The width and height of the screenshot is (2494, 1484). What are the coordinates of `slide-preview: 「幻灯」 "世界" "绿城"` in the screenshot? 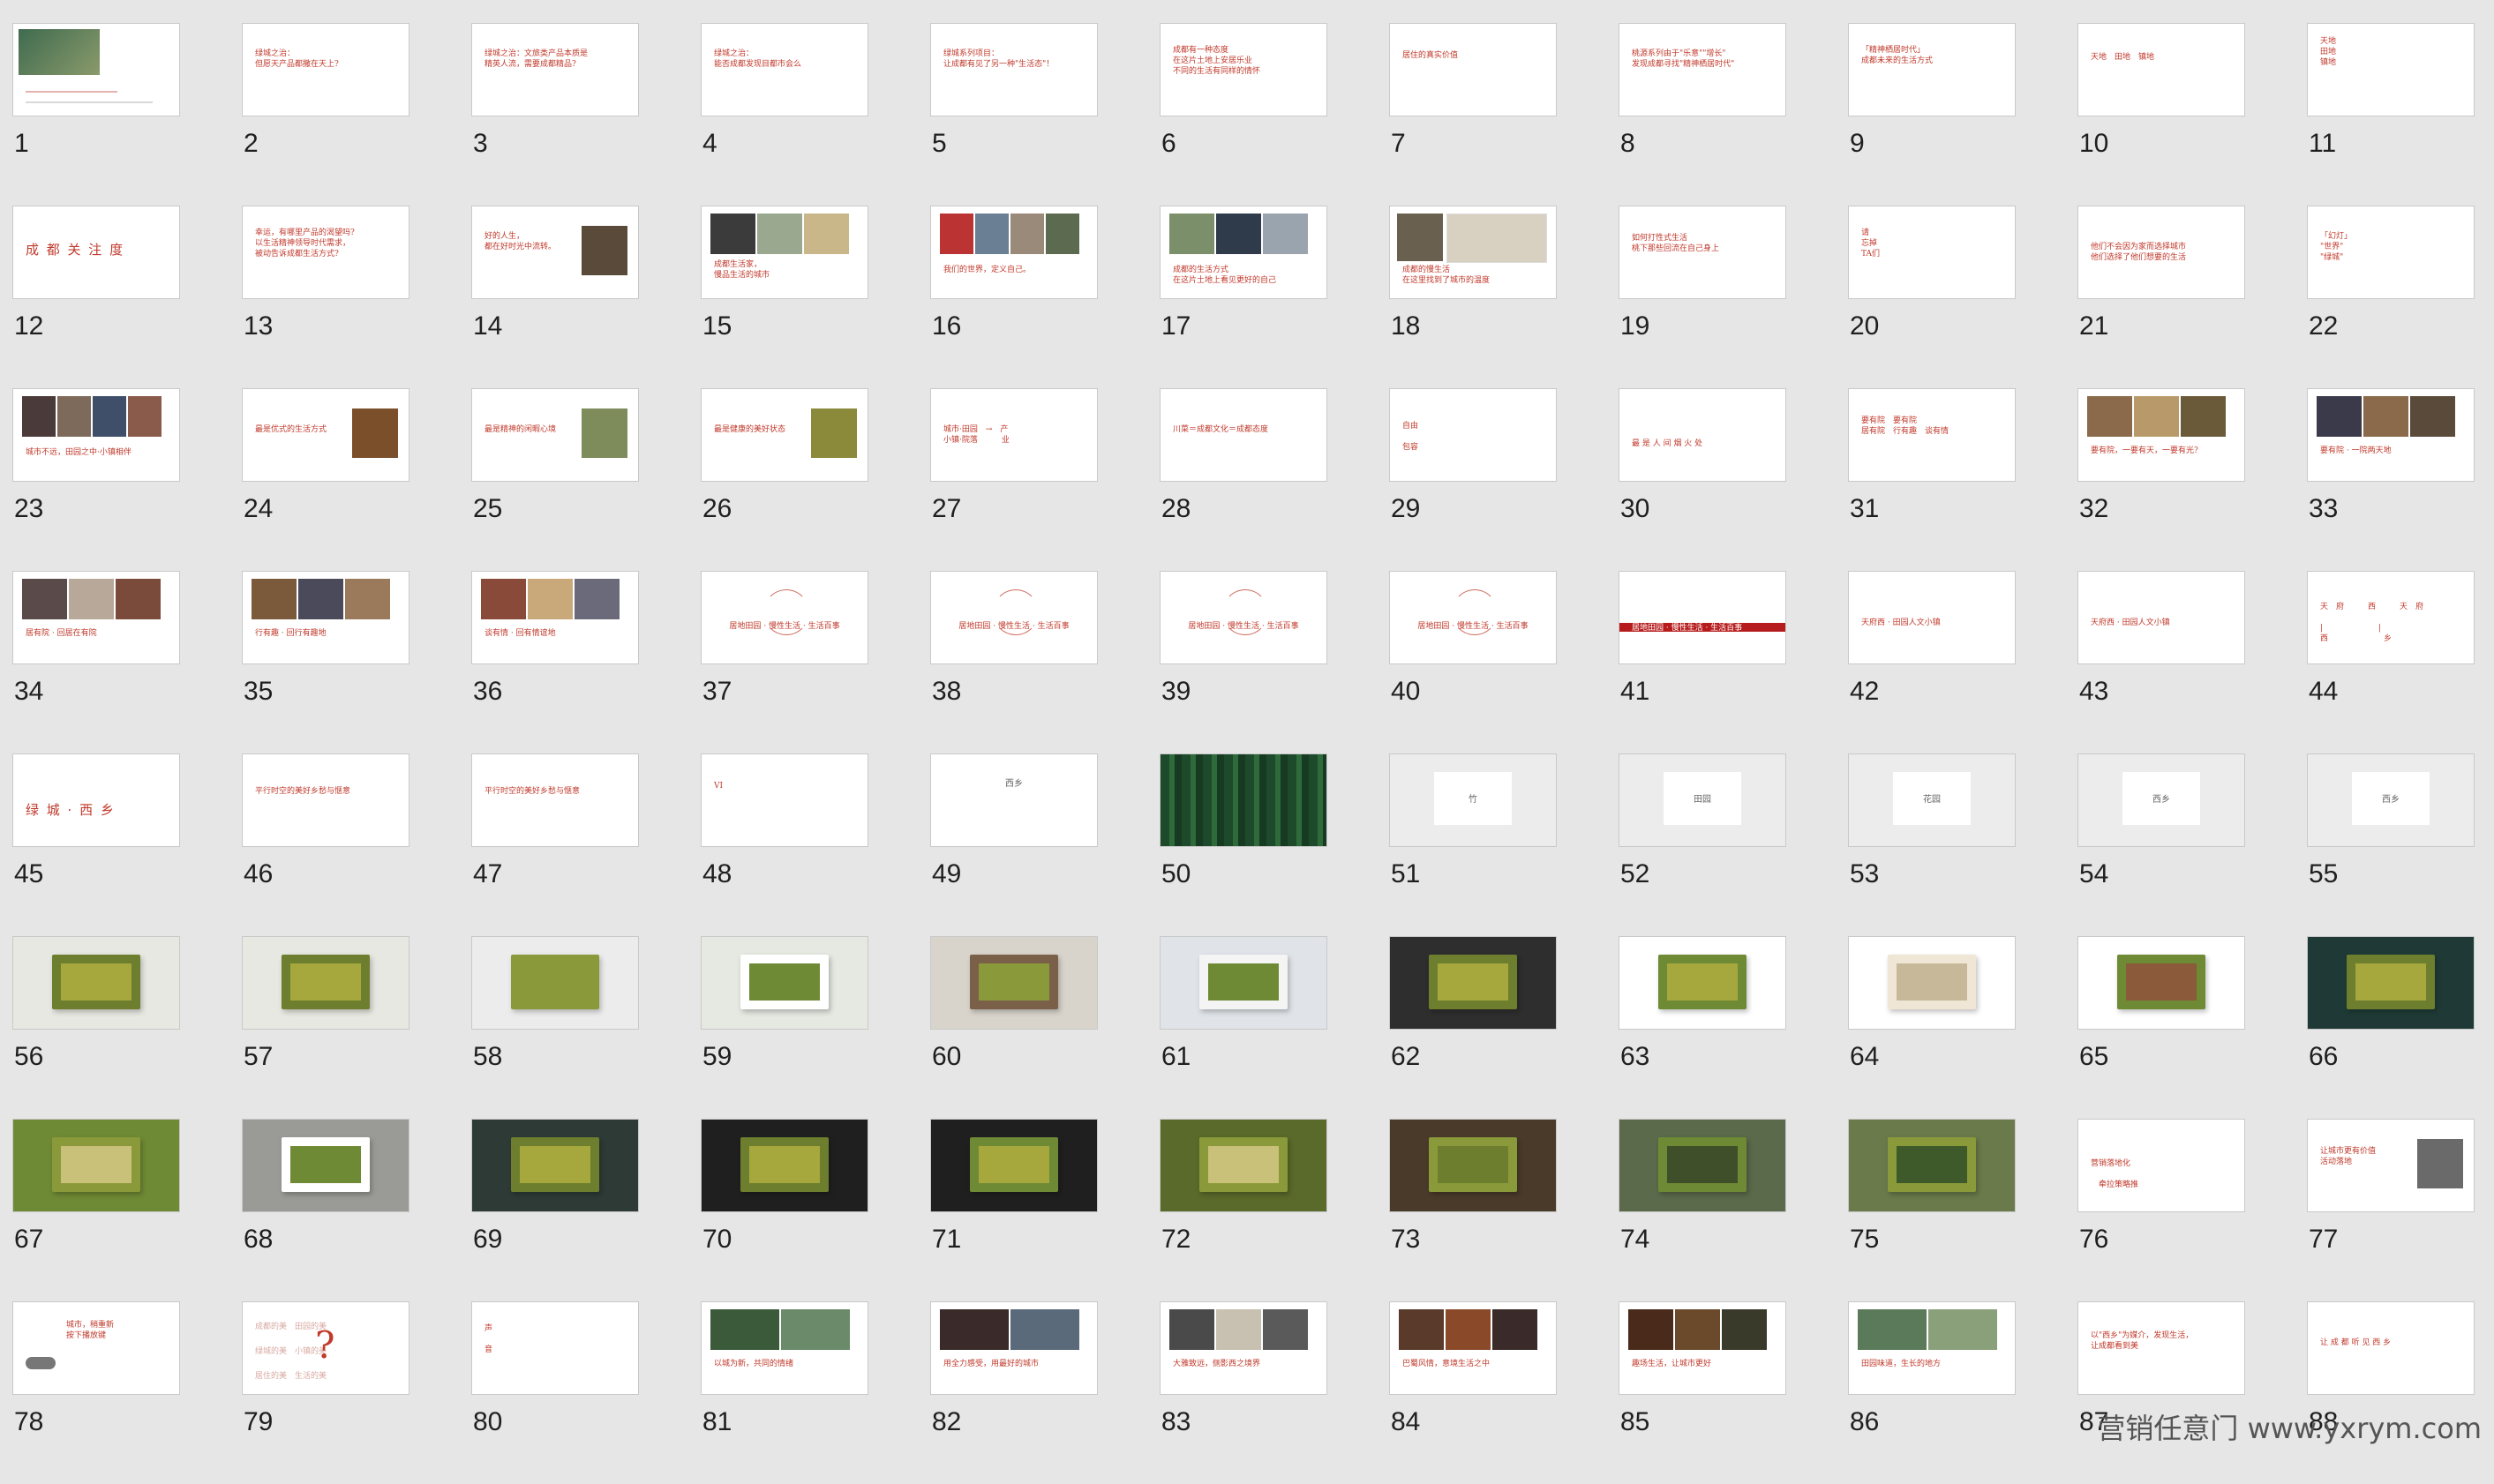 It's located at (2391, 252).